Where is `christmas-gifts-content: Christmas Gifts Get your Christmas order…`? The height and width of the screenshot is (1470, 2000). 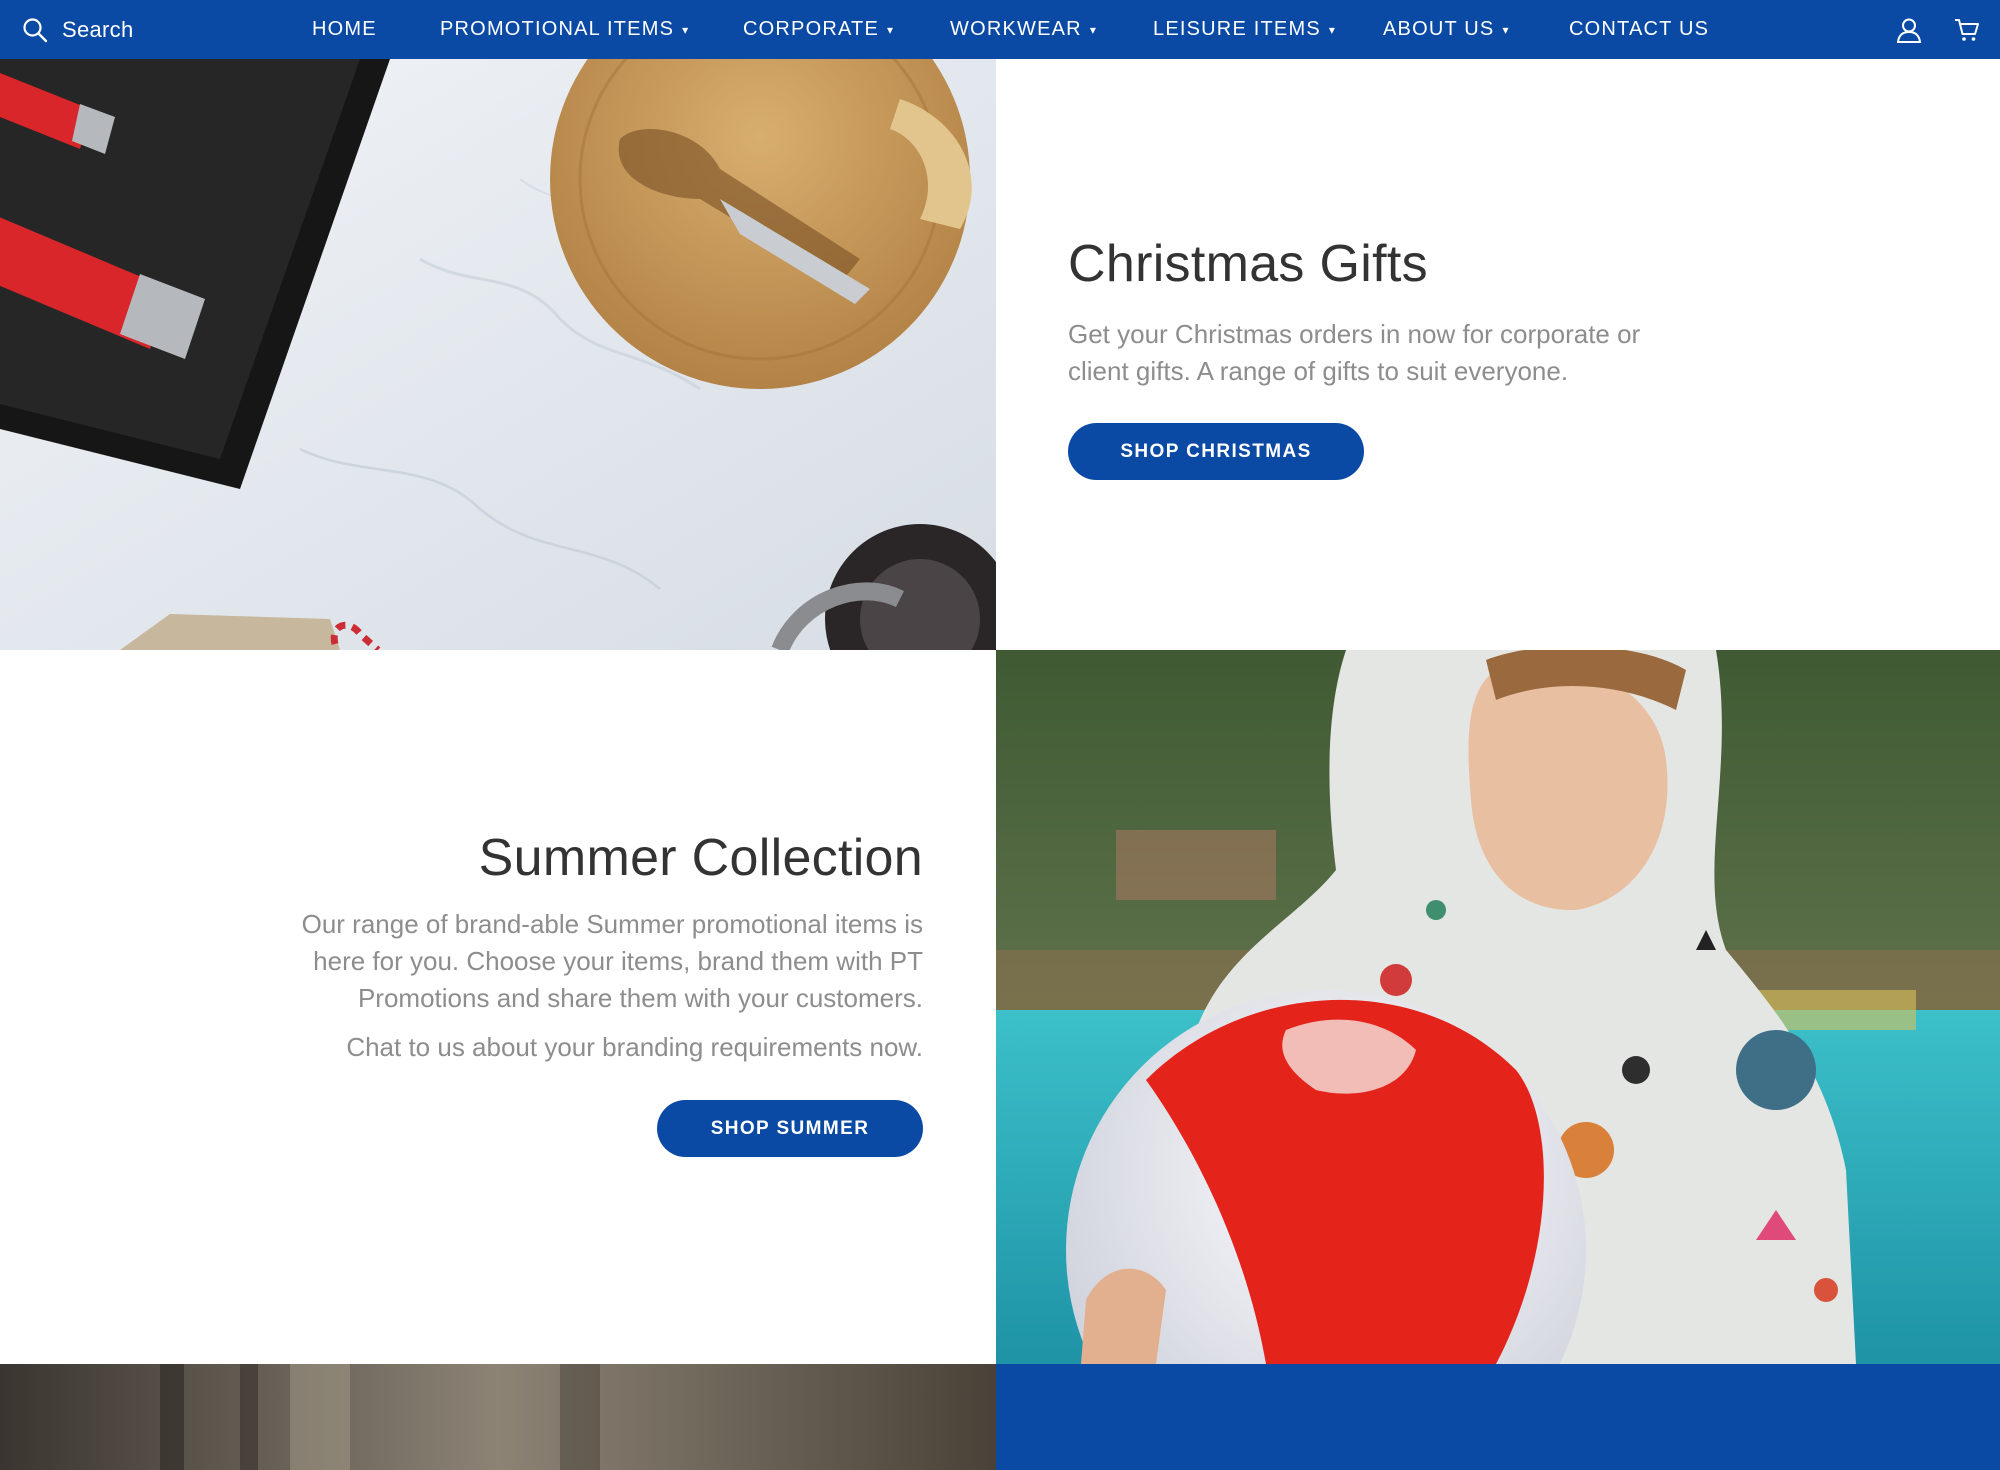 christmas-gifts-content: Christmas Gifts Get your Christmas order… is located at coordinates (1368, 357).